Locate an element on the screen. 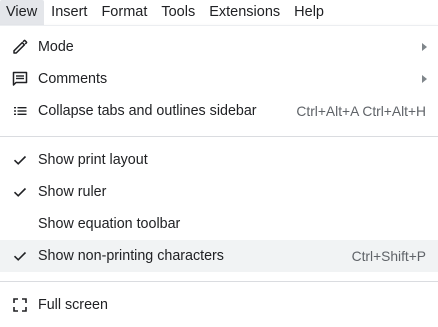  fullscreen-icon is located at coordinates (20, 305).